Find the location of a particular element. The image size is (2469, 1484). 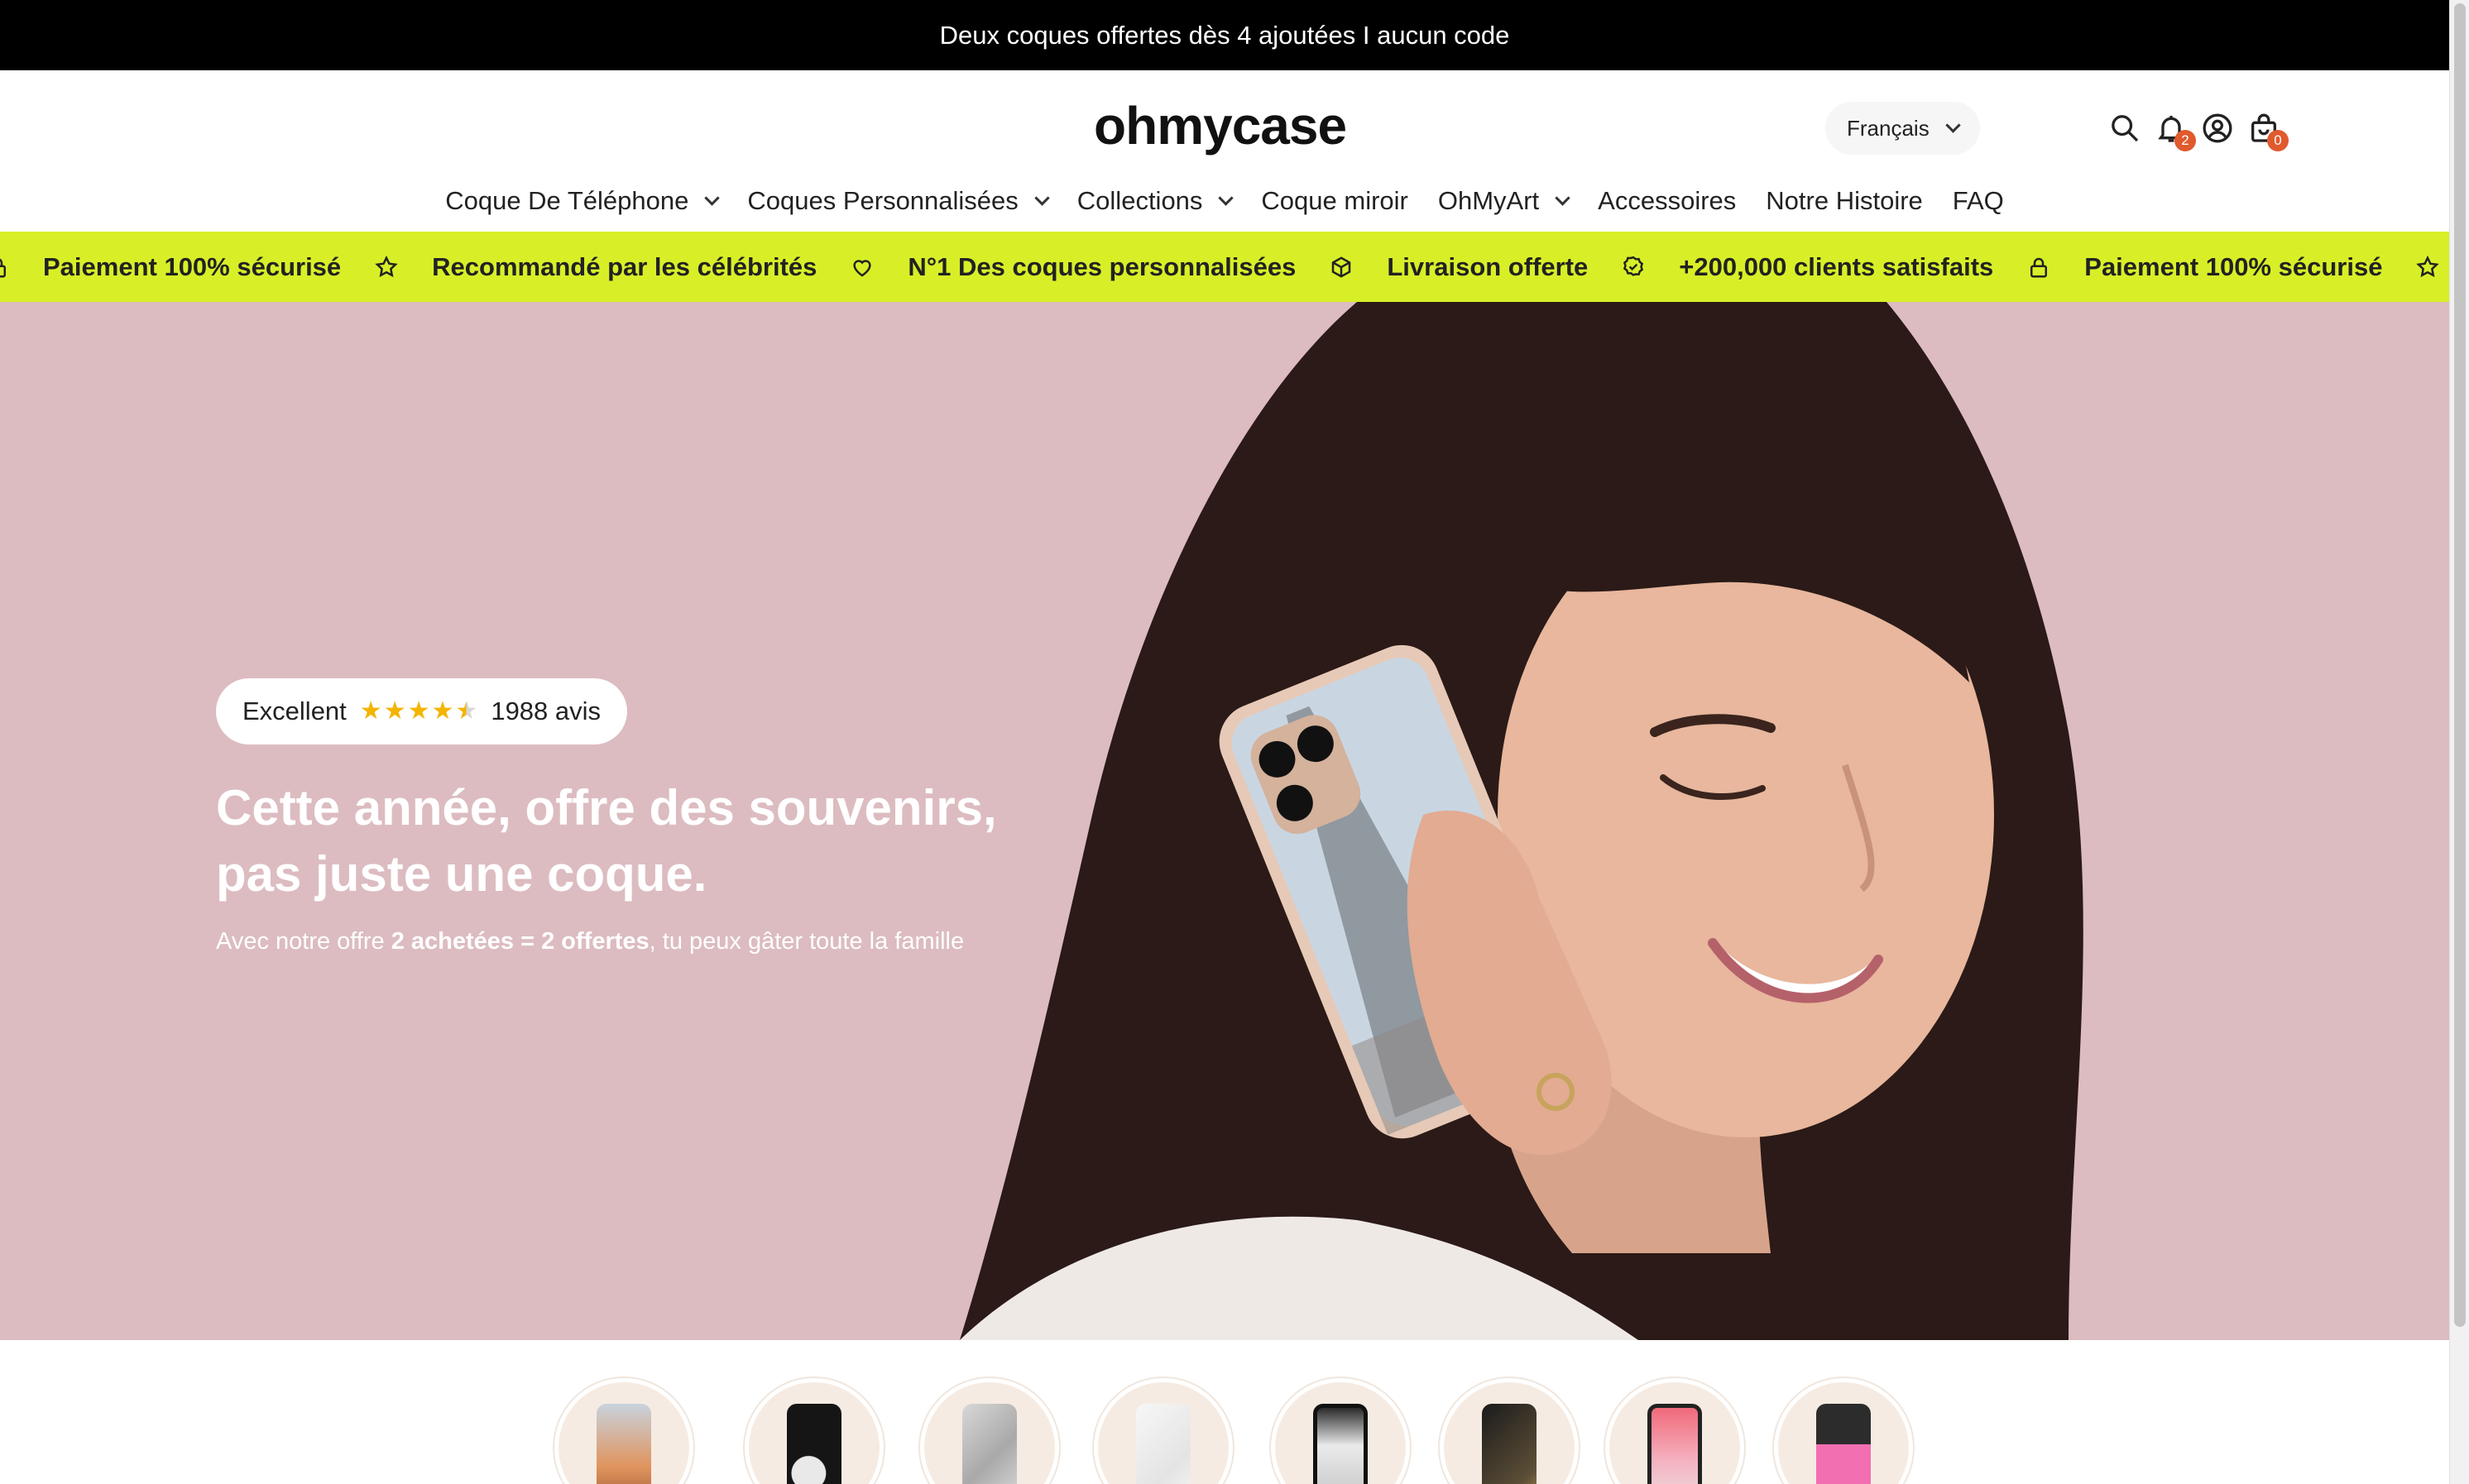

search-icon is located at coordinates (2125, 128).